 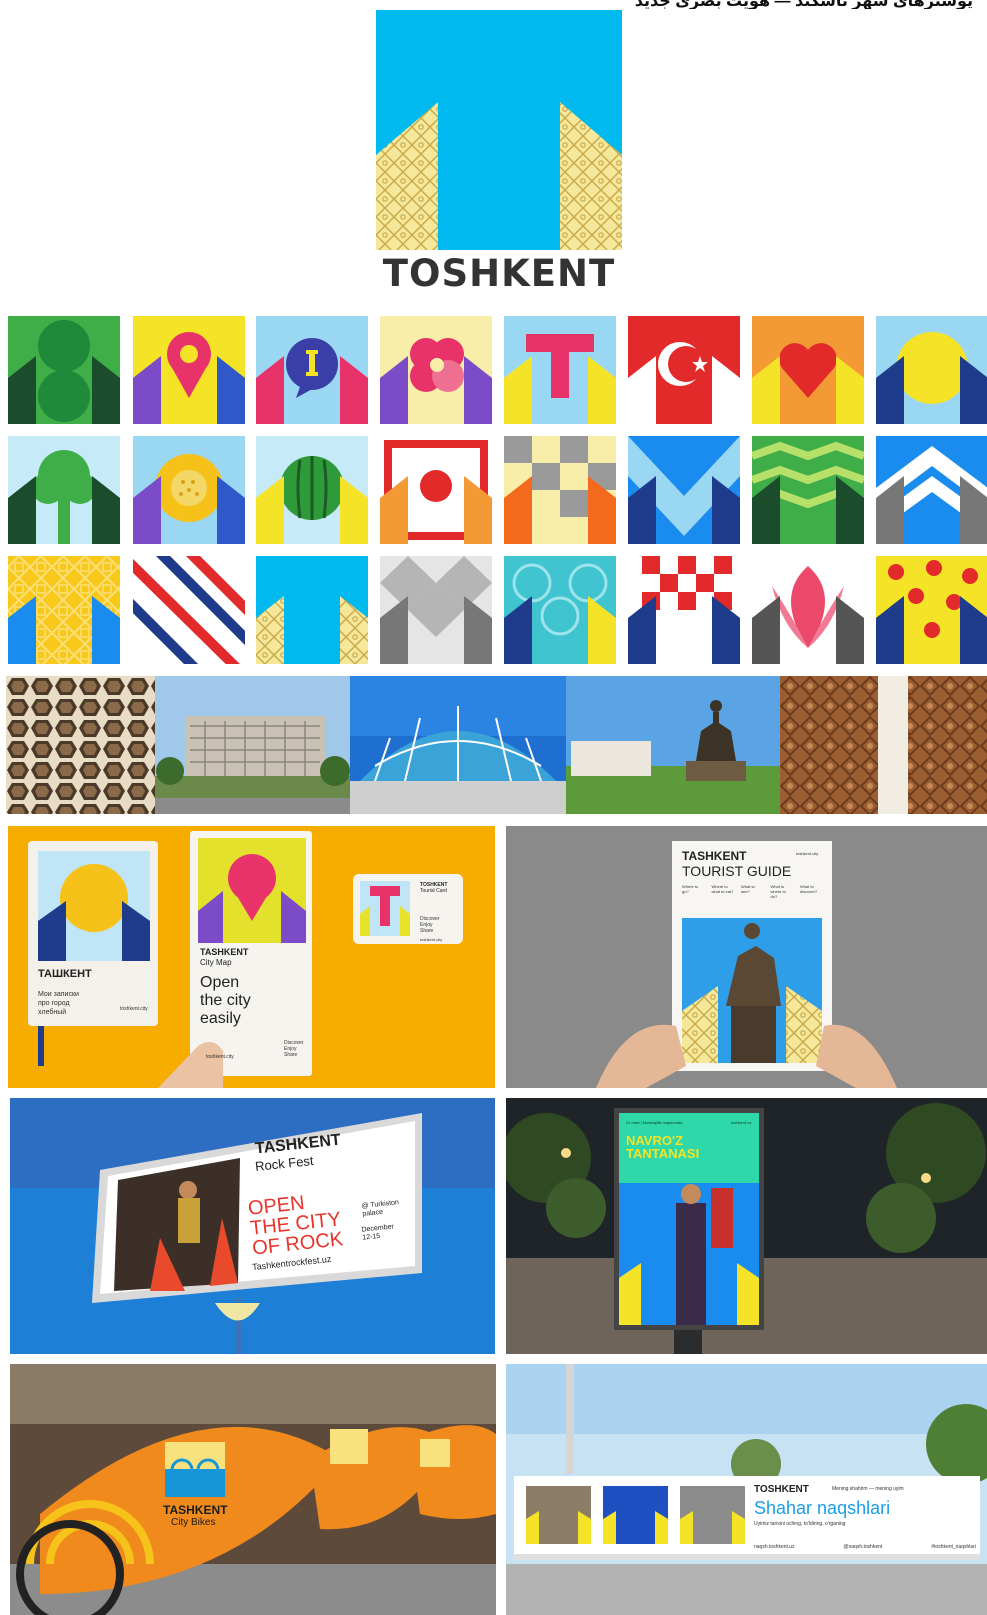 I want to click on bikes-brand: TASHKENT, so click(x=195, y=1510).